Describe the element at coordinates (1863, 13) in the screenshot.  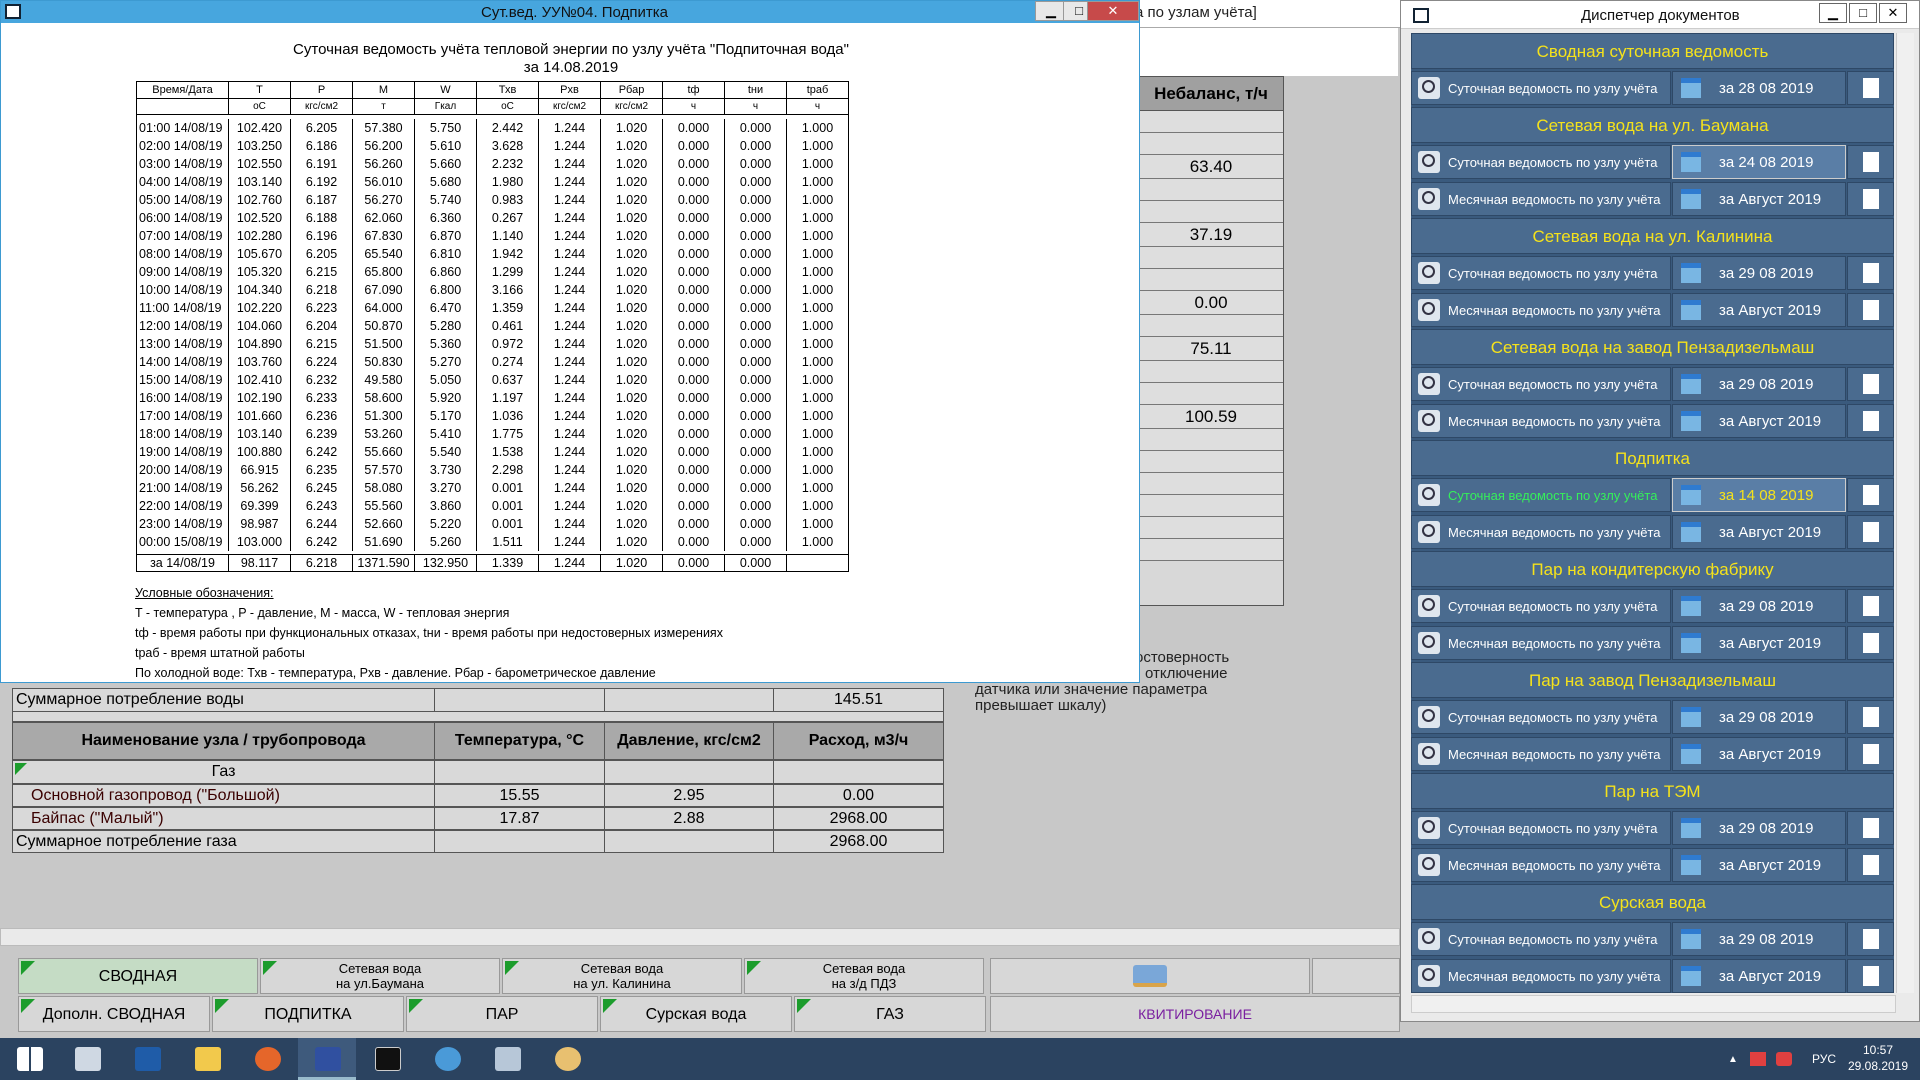
I see `maximize-button: □` at that location.